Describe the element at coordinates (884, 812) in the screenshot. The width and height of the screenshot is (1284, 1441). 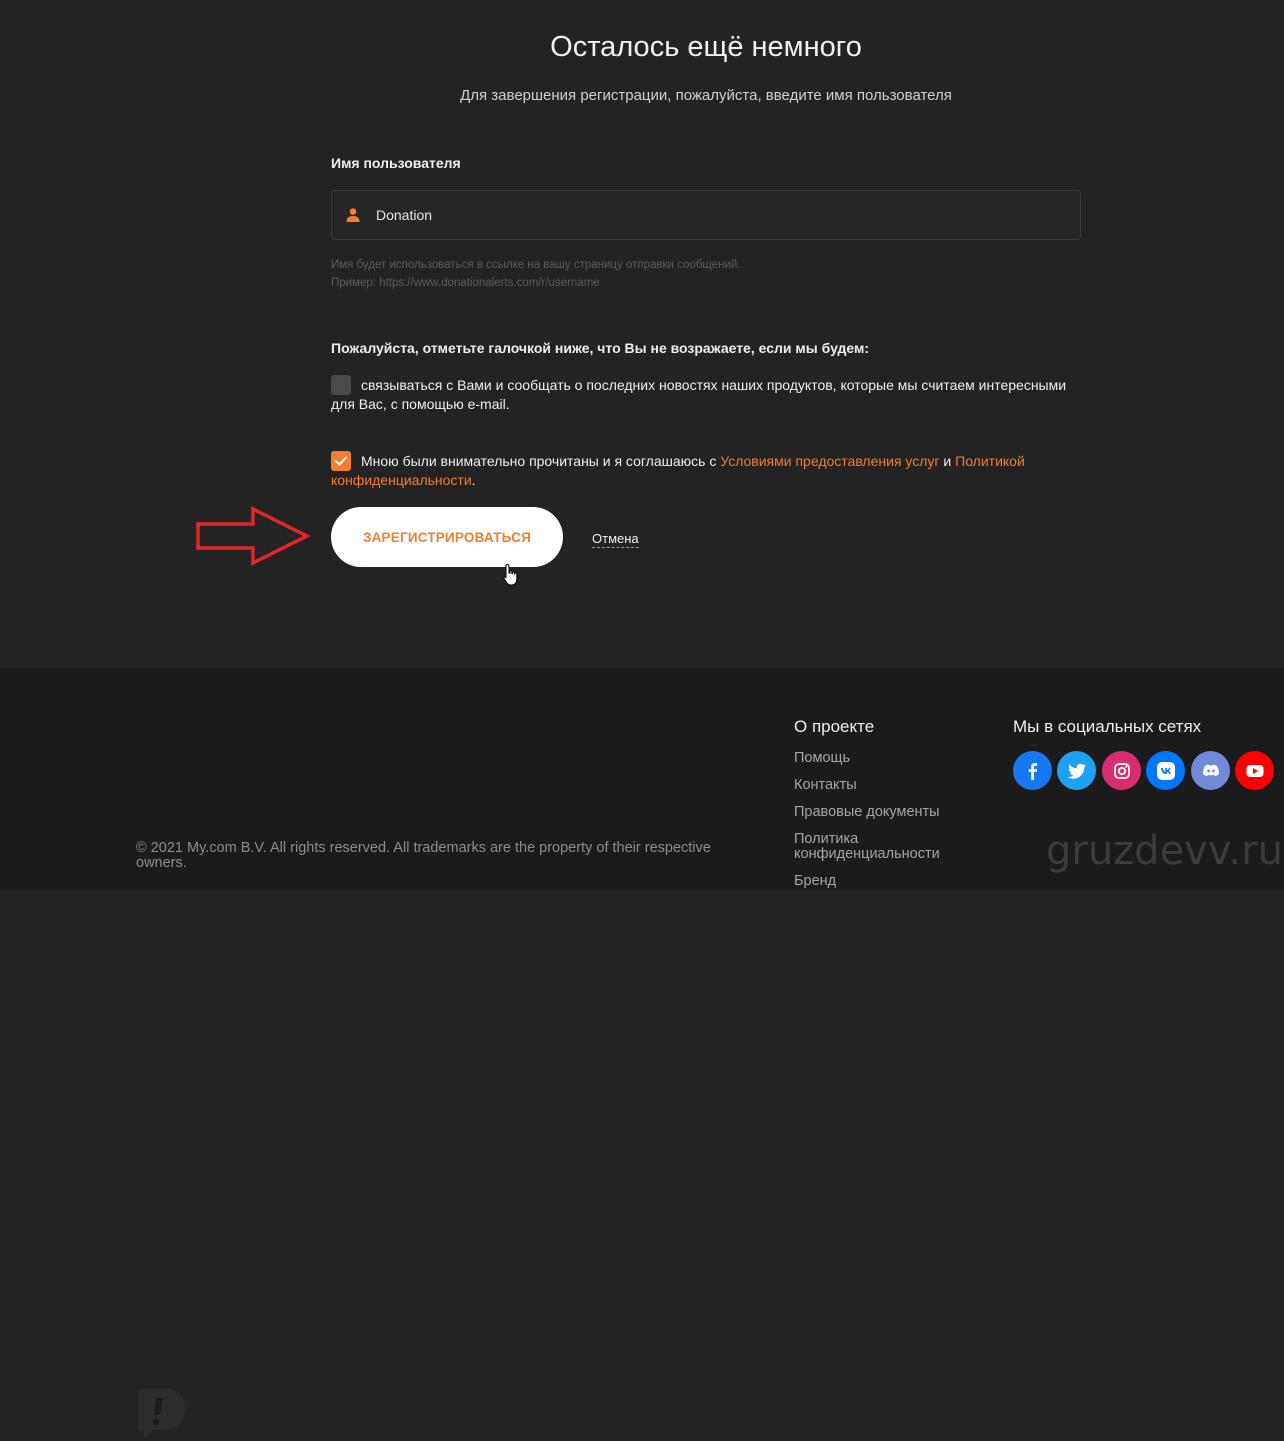
I see `footer-link-legal: Правовые документы` at that location.